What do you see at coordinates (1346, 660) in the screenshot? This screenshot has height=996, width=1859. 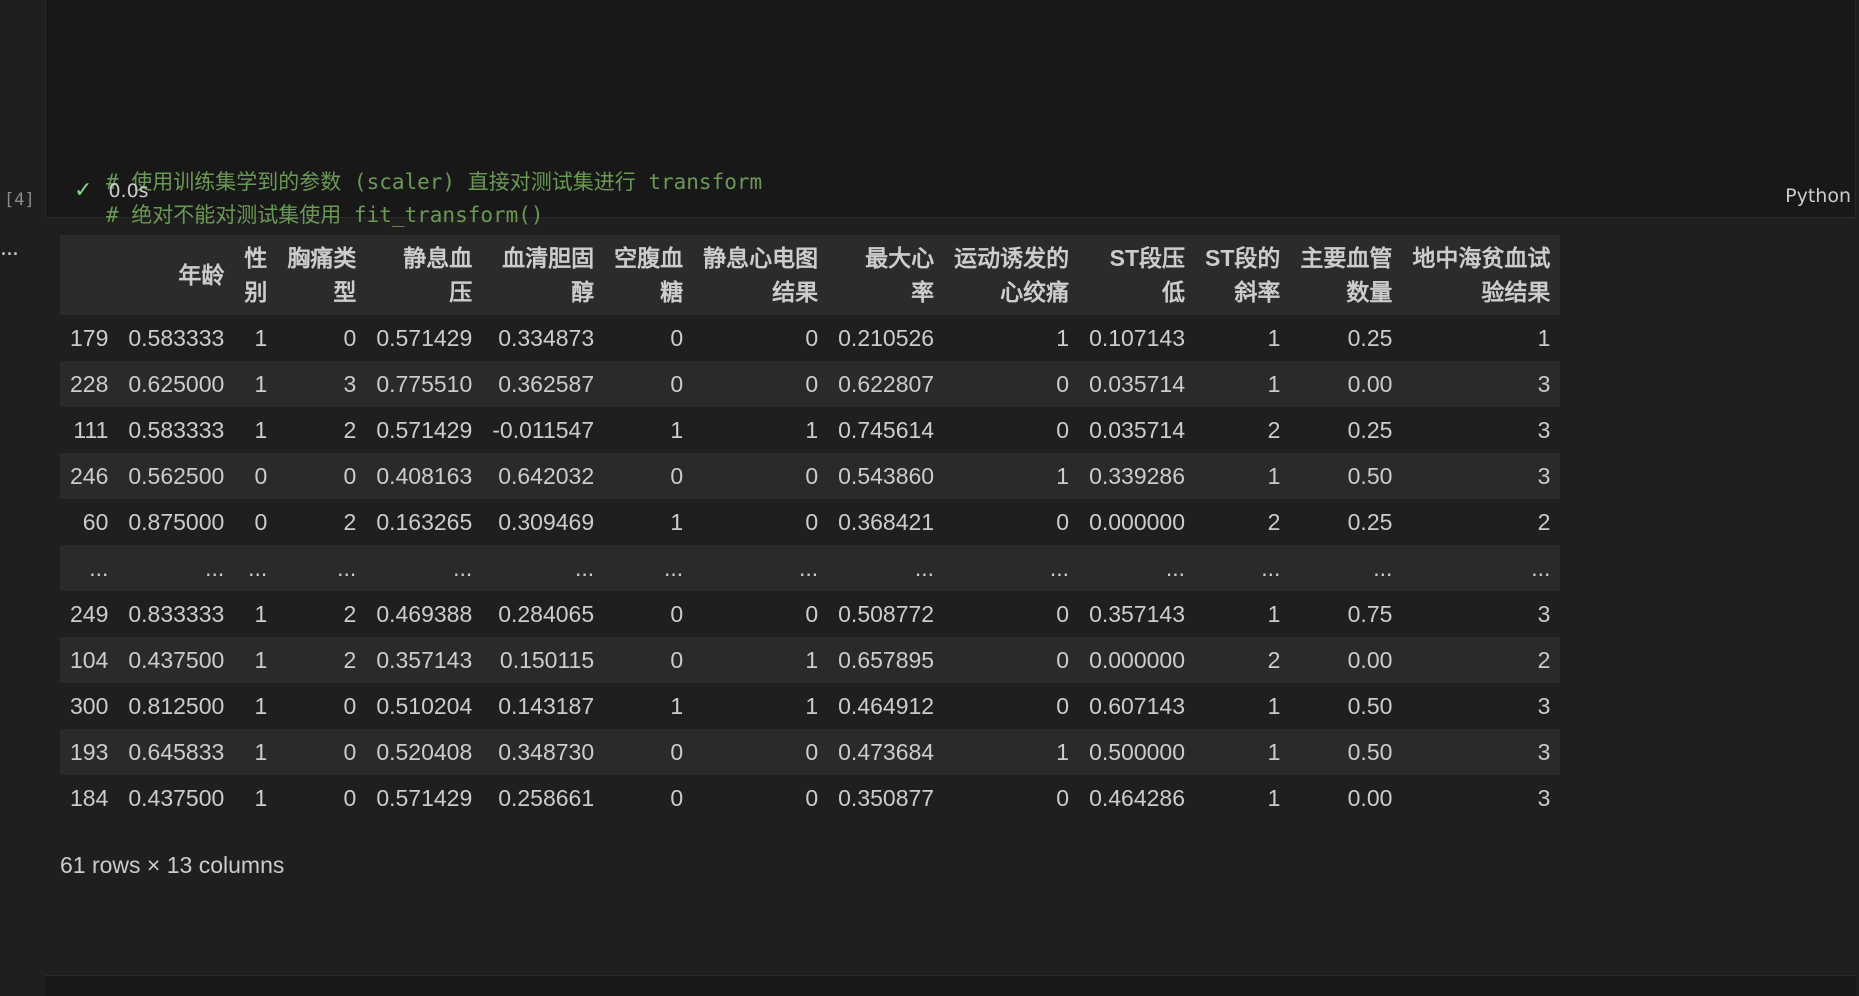 I see `table-cell: 0.00` at bounding box center [1346, 660].